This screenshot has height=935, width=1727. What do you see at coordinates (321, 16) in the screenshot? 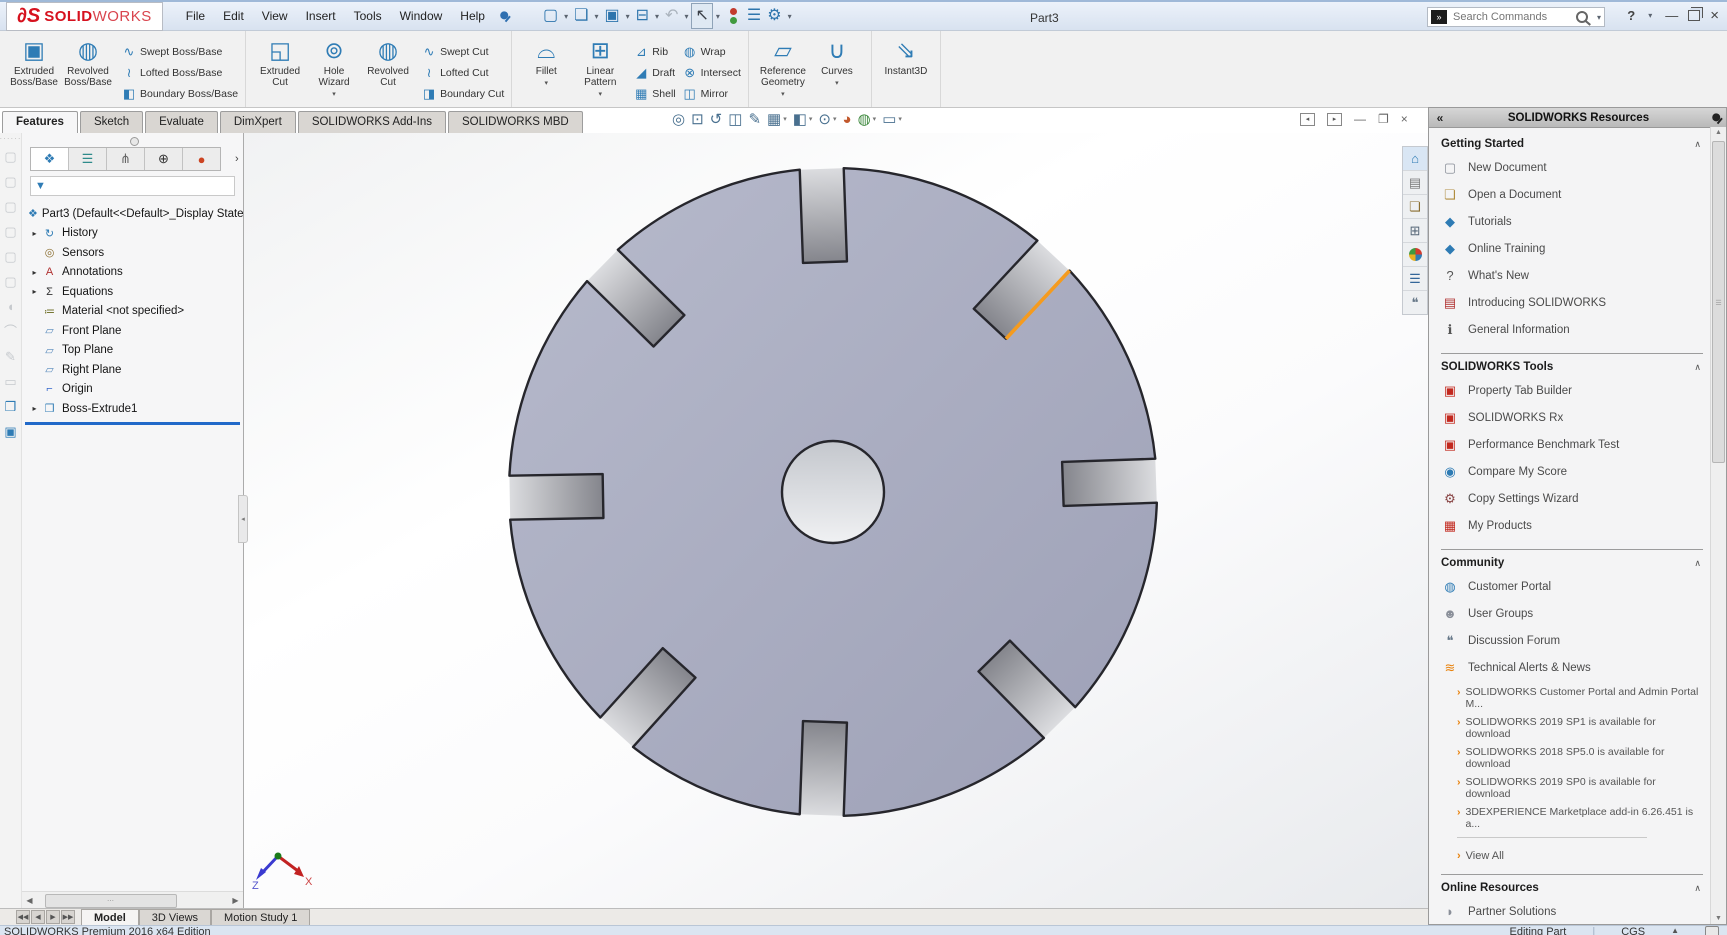
I see `menu-insert: Insert` at bounding box center [321, 16].